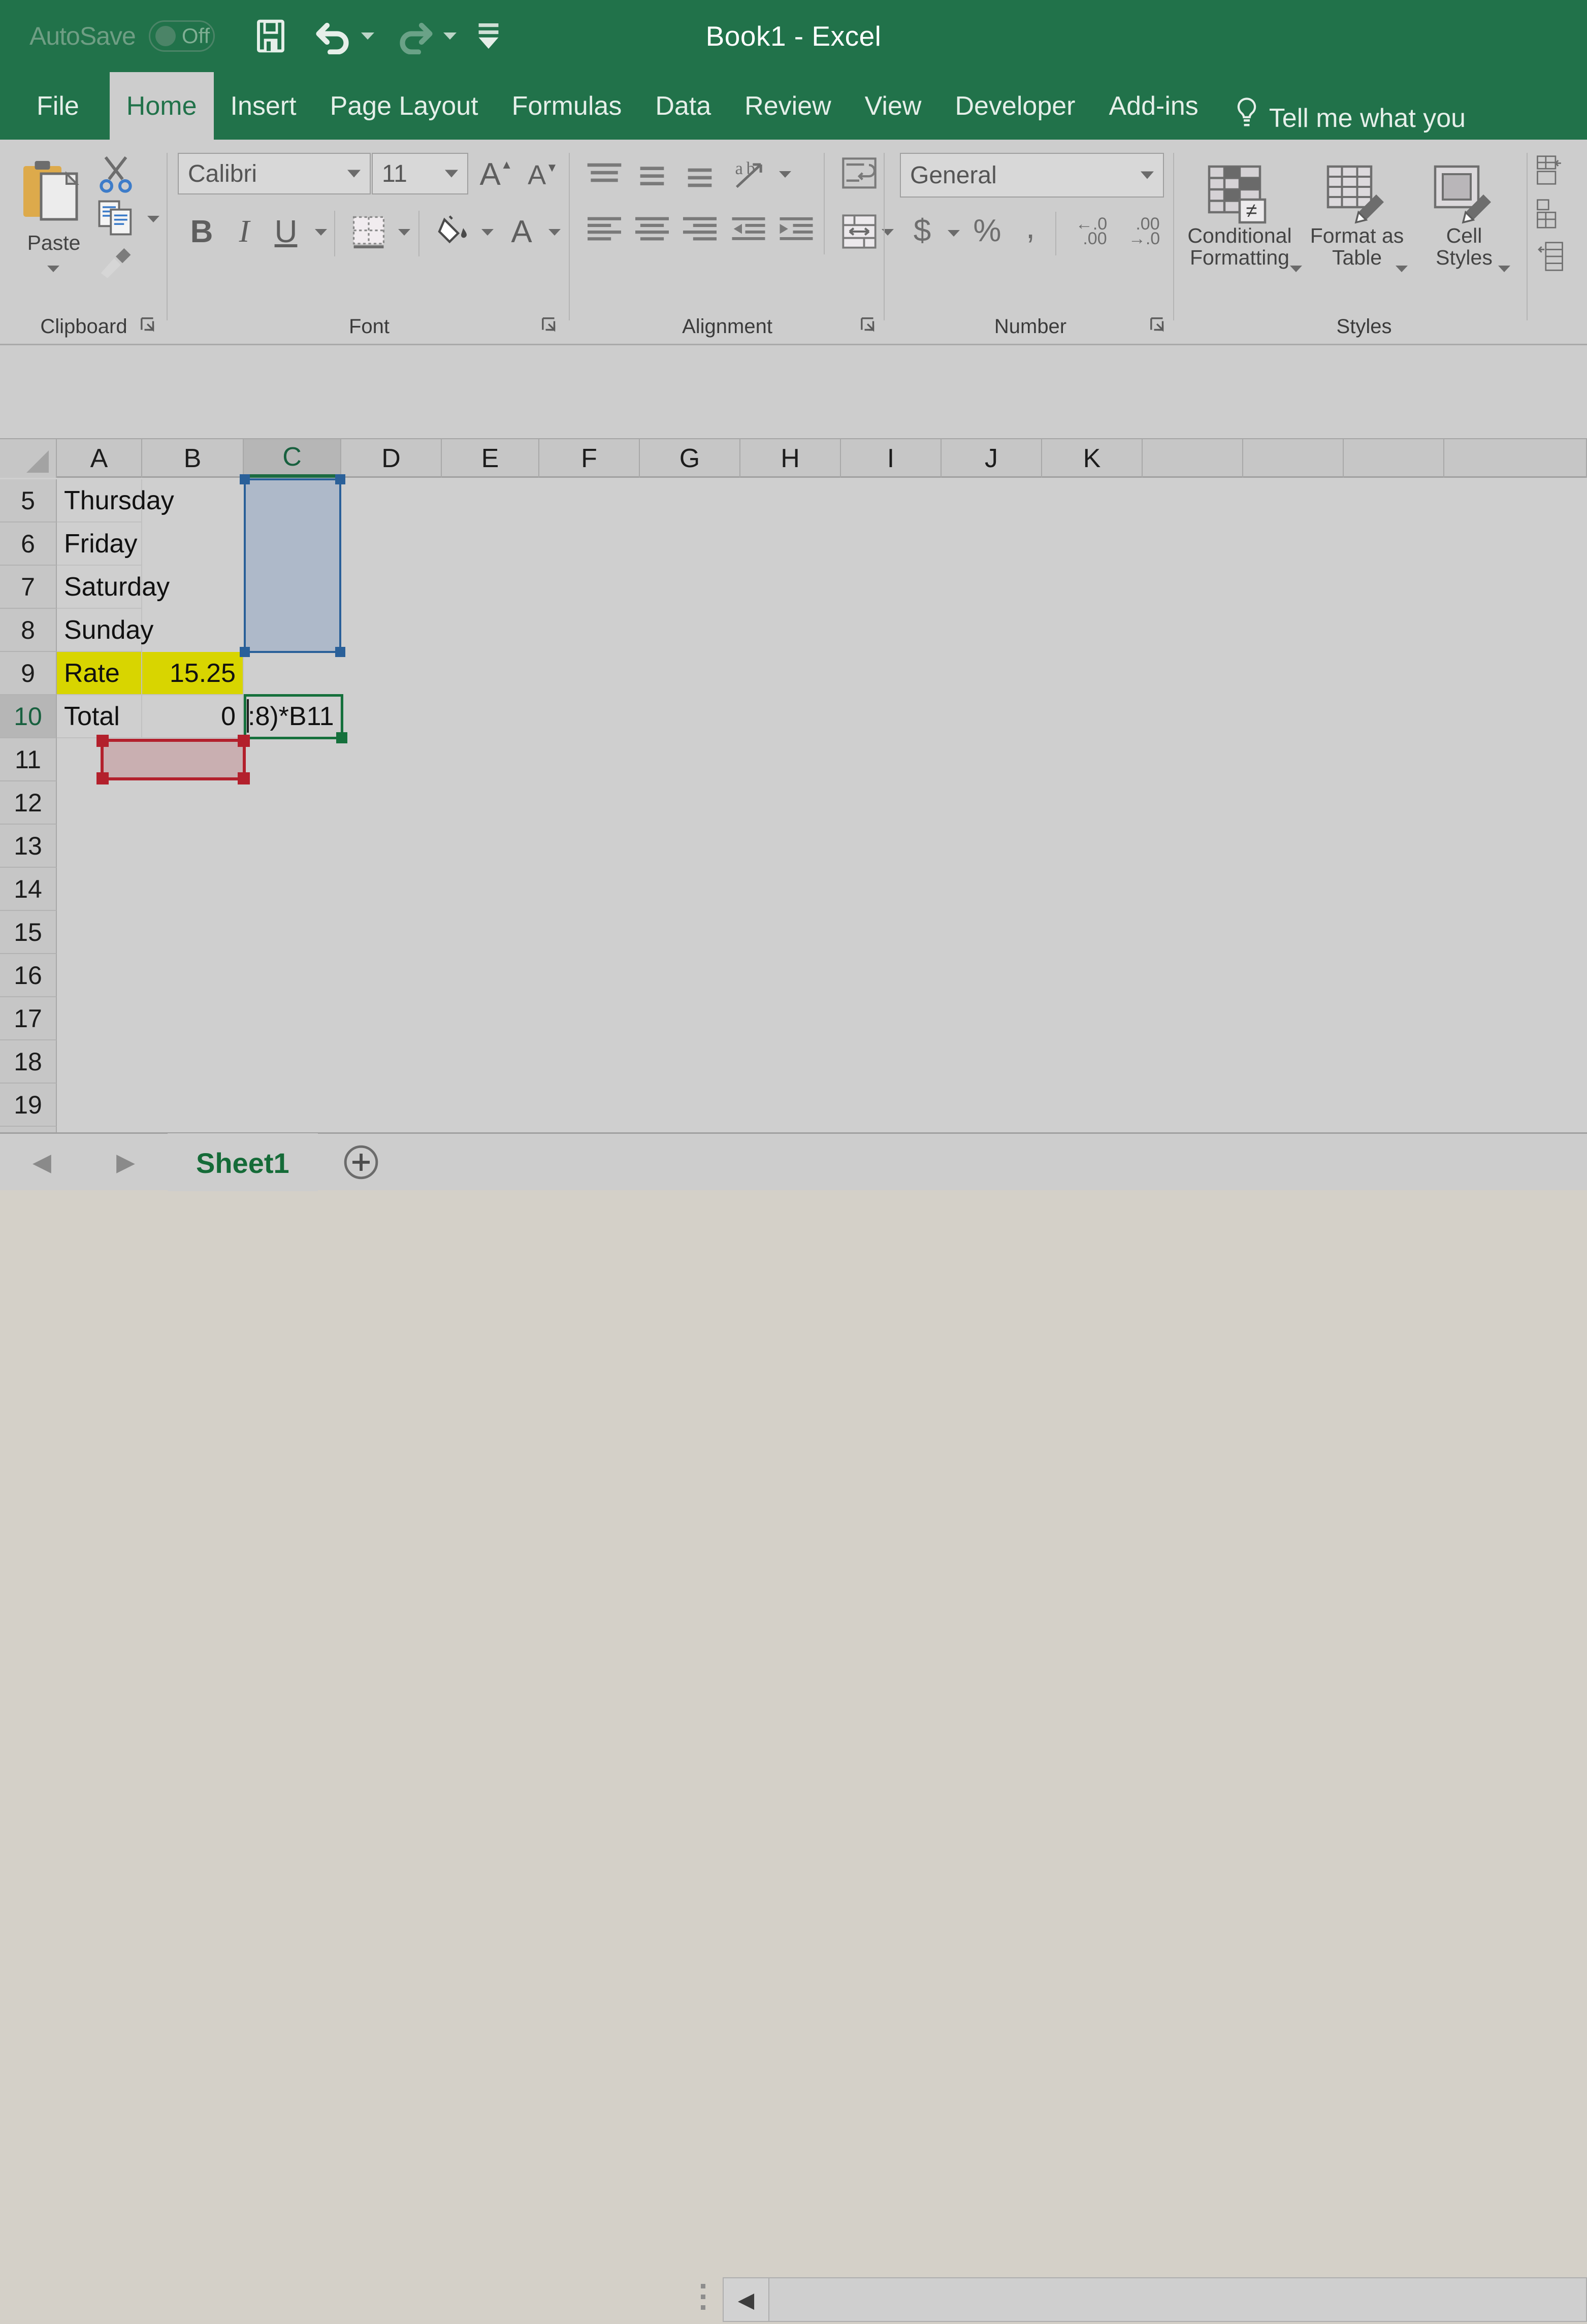  I want to click on accounting-format-button: $, so click(922, 230).